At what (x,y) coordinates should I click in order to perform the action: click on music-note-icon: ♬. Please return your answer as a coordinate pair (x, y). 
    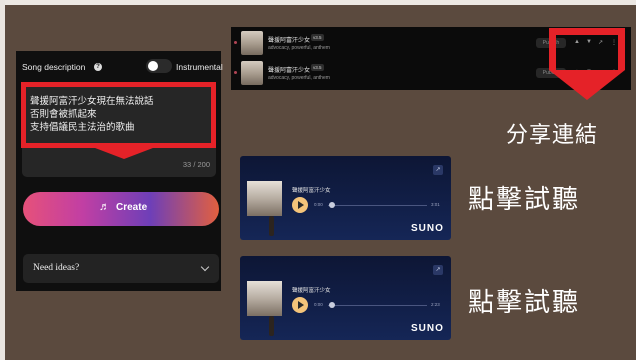
    Looking at the image, I should click on (104, 207).